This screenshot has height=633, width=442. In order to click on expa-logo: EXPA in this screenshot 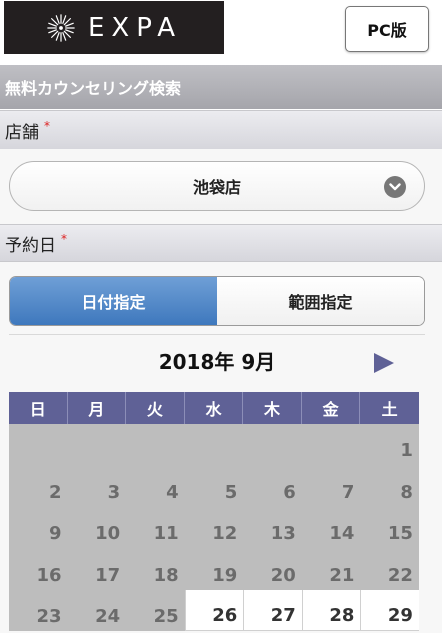, I will do `click(114, 27)`.